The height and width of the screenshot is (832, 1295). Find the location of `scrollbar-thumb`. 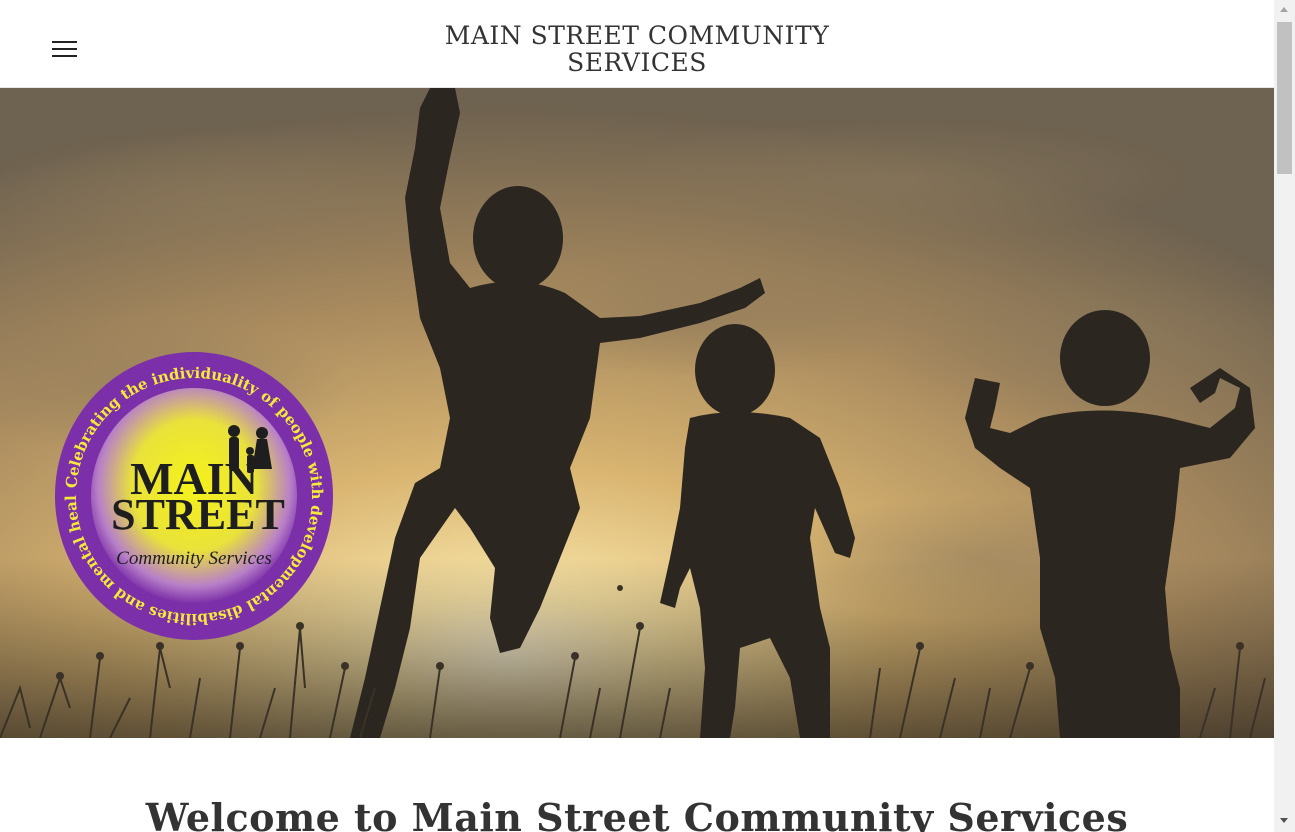

scrollbar-thumb is located at coordinates (1284, 98).